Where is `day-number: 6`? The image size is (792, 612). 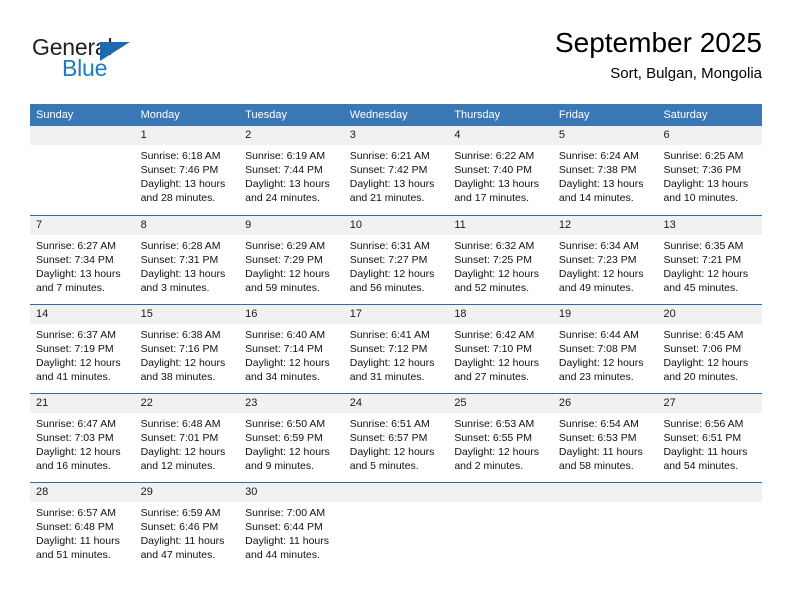
day-number: 6 is located at coordinates (710, 135).